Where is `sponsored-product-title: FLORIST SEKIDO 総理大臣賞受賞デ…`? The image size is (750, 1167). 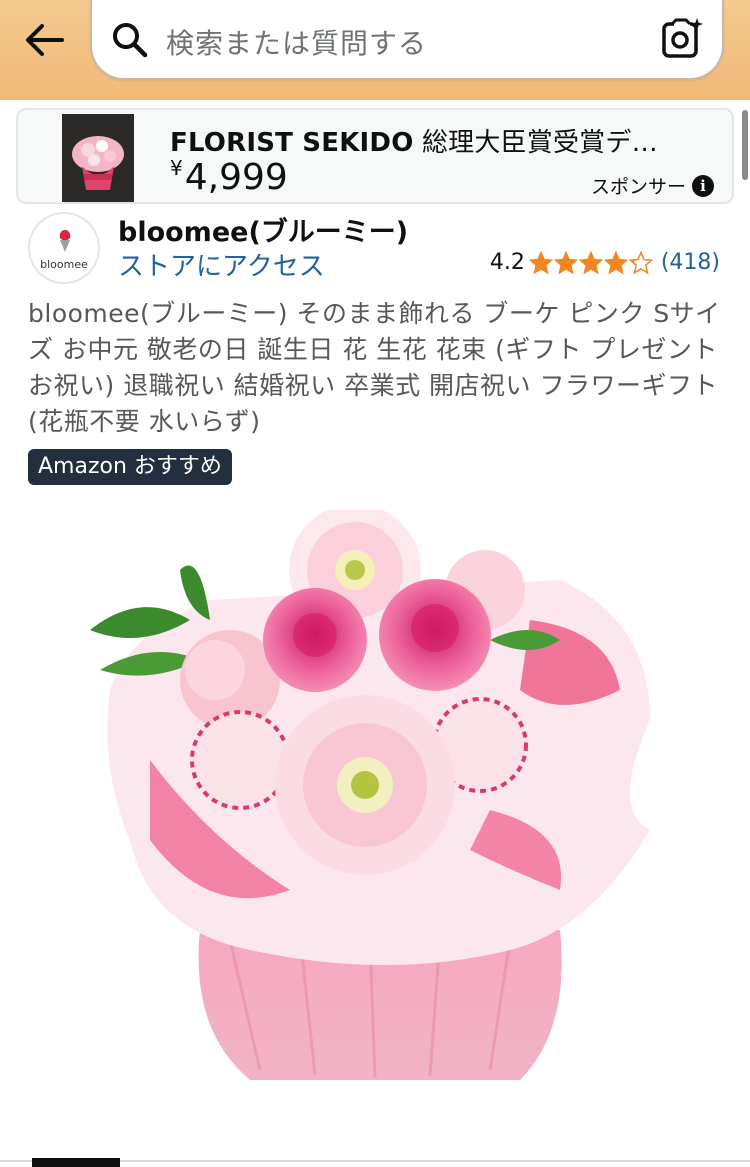 sponsored-product-title: FLORIST SEKIDO 総理大臣賞受賞デ… is located at coordinates (414, 140).